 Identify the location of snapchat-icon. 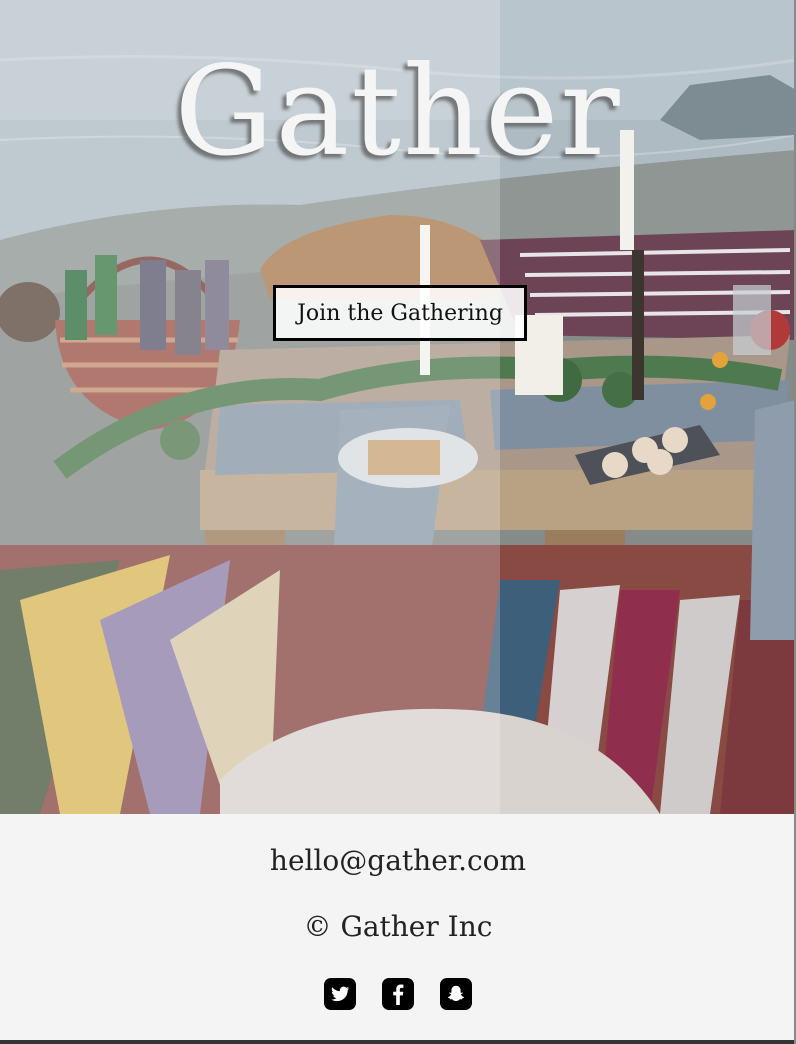
(456, 994).